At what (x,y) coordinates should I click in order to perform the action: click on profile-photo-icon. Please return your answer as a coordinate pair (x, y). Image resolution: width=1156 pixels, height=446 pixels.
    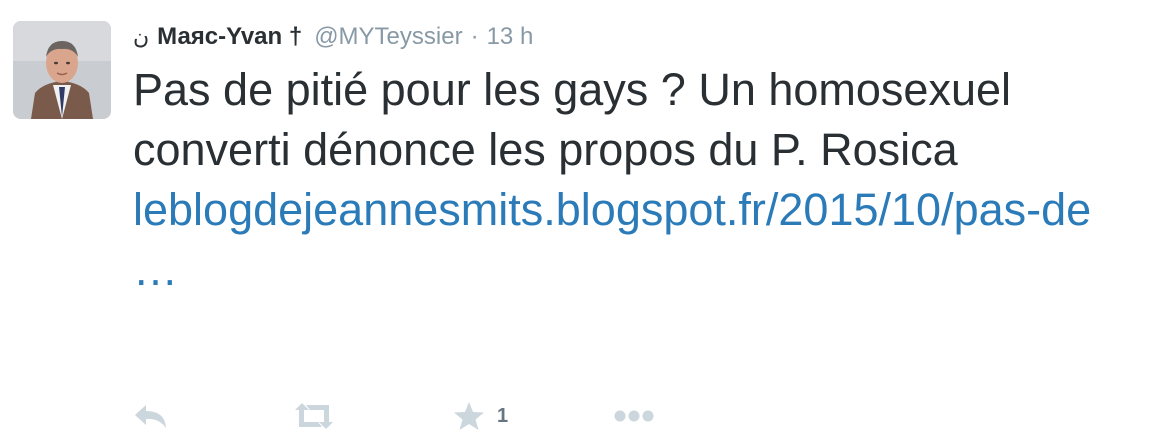
    Looking at the image, I should click on (62, 70).